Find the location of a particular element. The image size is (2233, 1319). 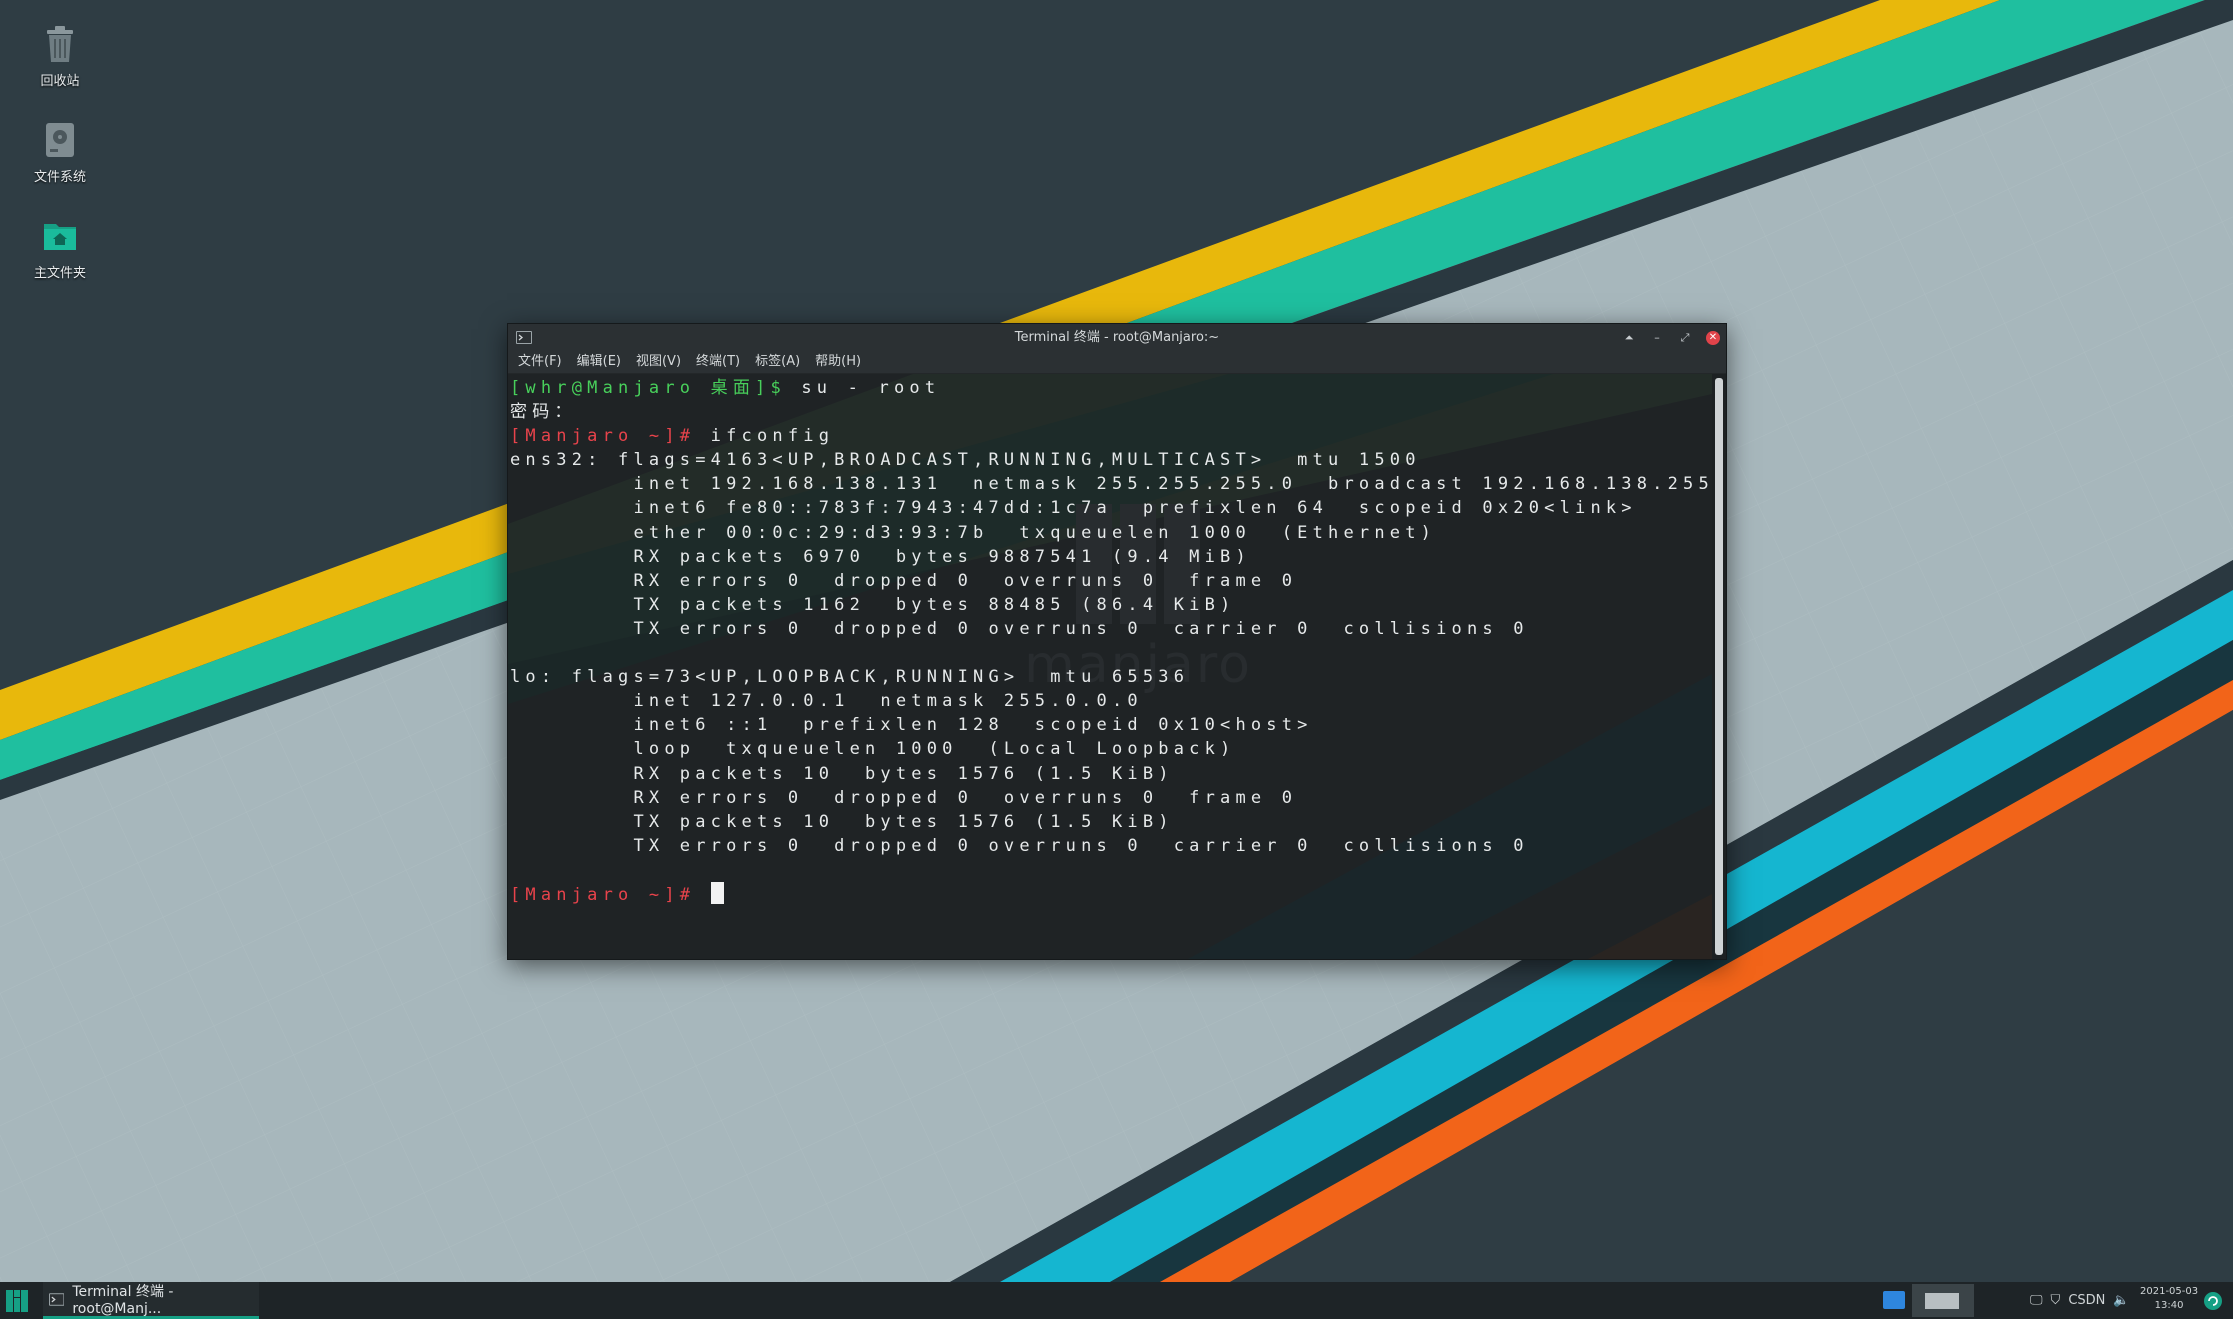

tray-text: CSDN is located at coordinates (2087, 1300).